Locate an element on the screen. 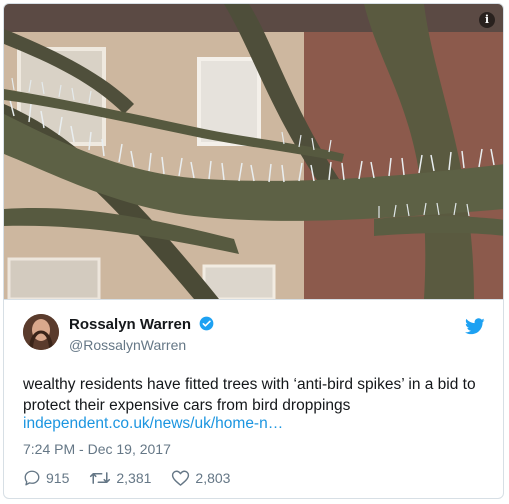 Image resolution: width=509 pixels, height=504 pixels. heart-icon is located at coordinates (181, 478).